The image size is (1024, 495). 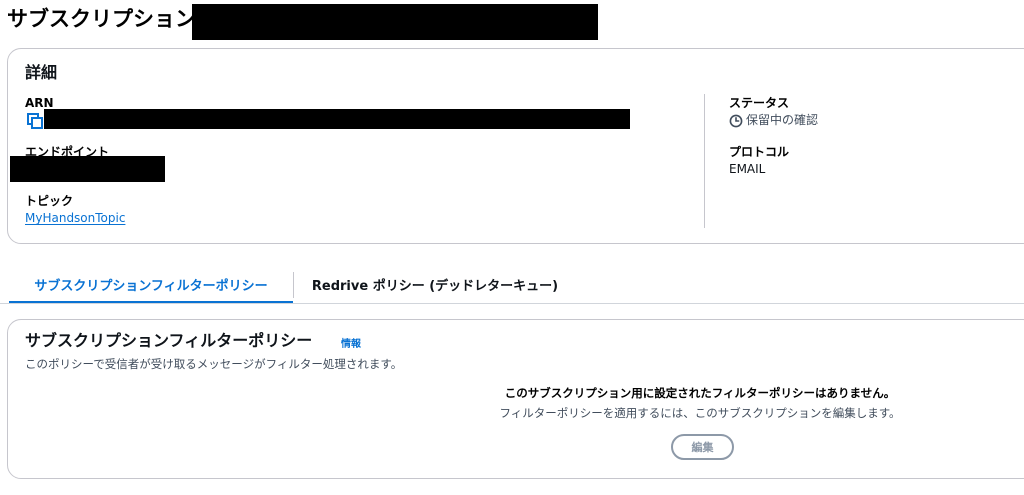 I want to click on copy-icon, so click(x=35, y=121).